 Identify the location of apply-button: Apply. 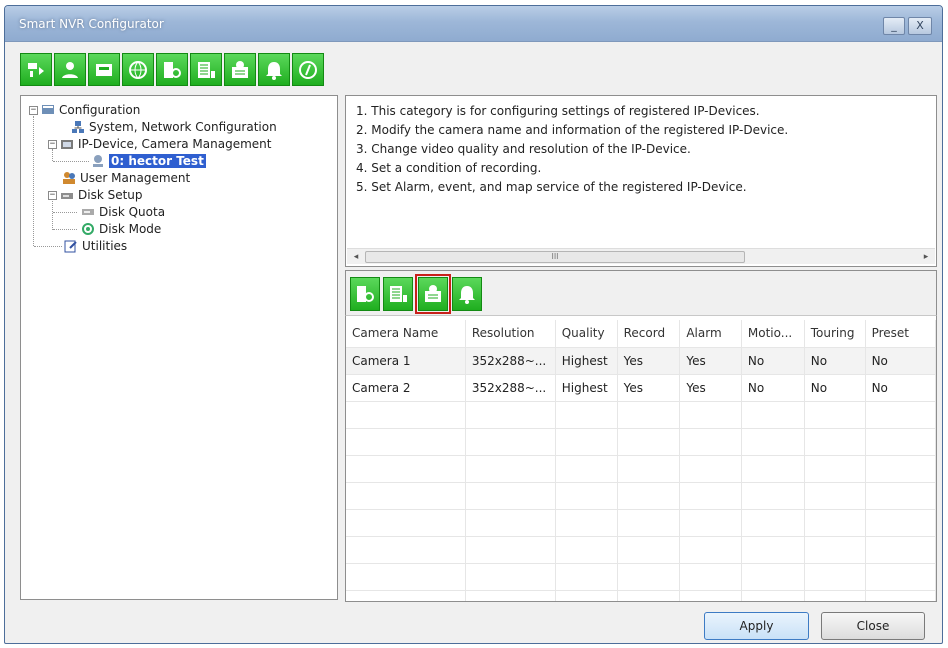
(756, 626).